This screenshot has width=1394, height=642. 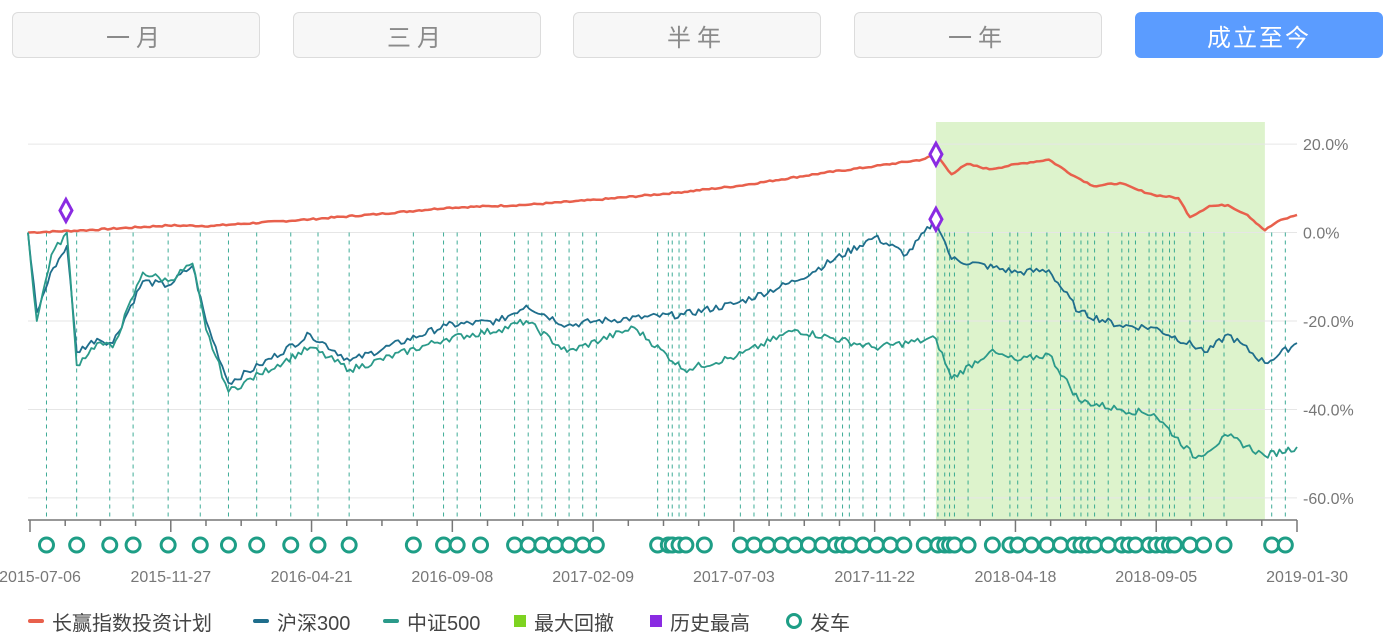 I want to click on y-tick-label: 20.0%, so click(x=1325, y=145).